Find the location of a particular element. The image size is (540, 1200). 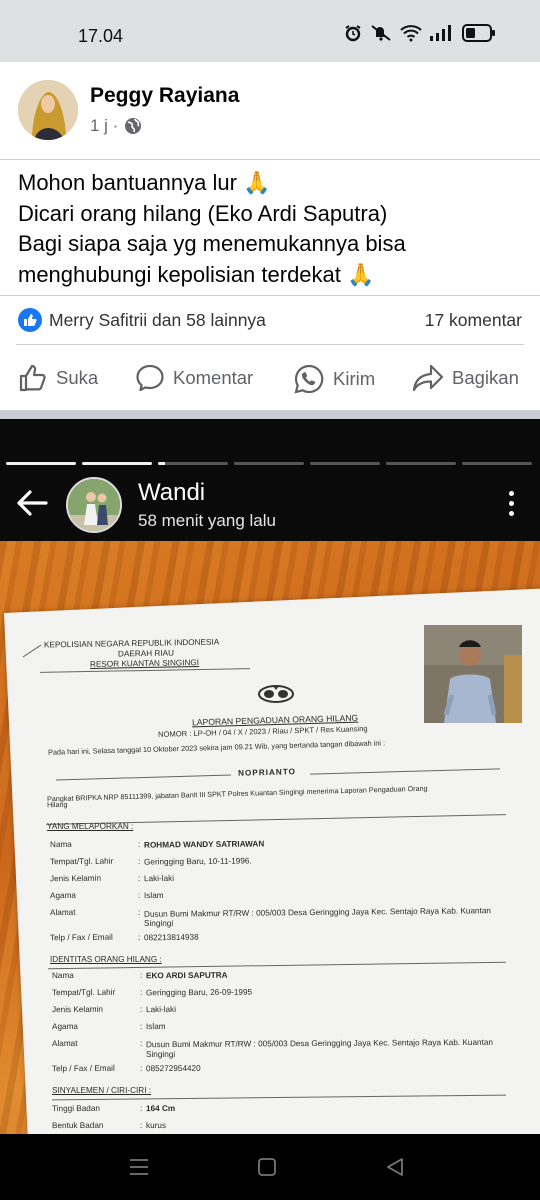

doc-field-label: Tinggi Badan is located at coordinates (75, 1108).